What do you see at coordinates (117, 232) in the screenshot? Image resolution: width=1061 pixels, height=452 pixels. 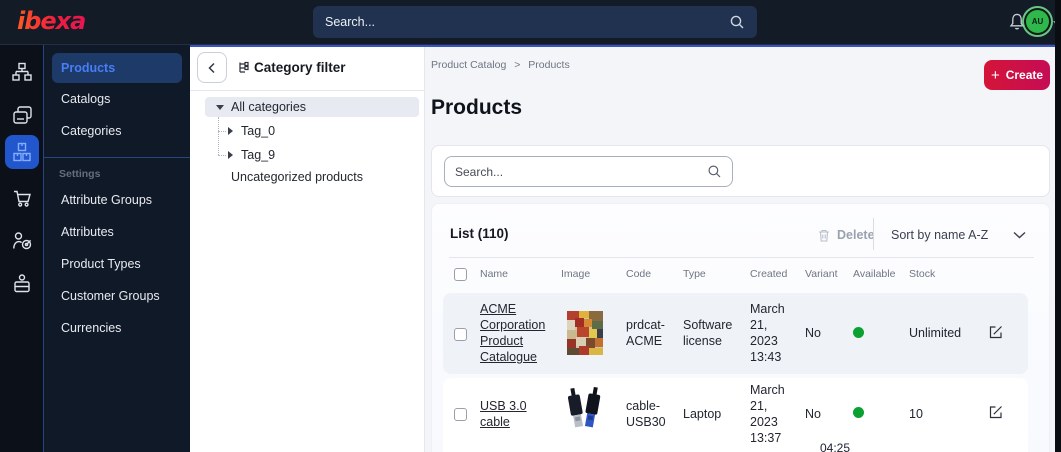 I see `sidebar-item-attributes: Attributes` at bounding box center [117, 232].